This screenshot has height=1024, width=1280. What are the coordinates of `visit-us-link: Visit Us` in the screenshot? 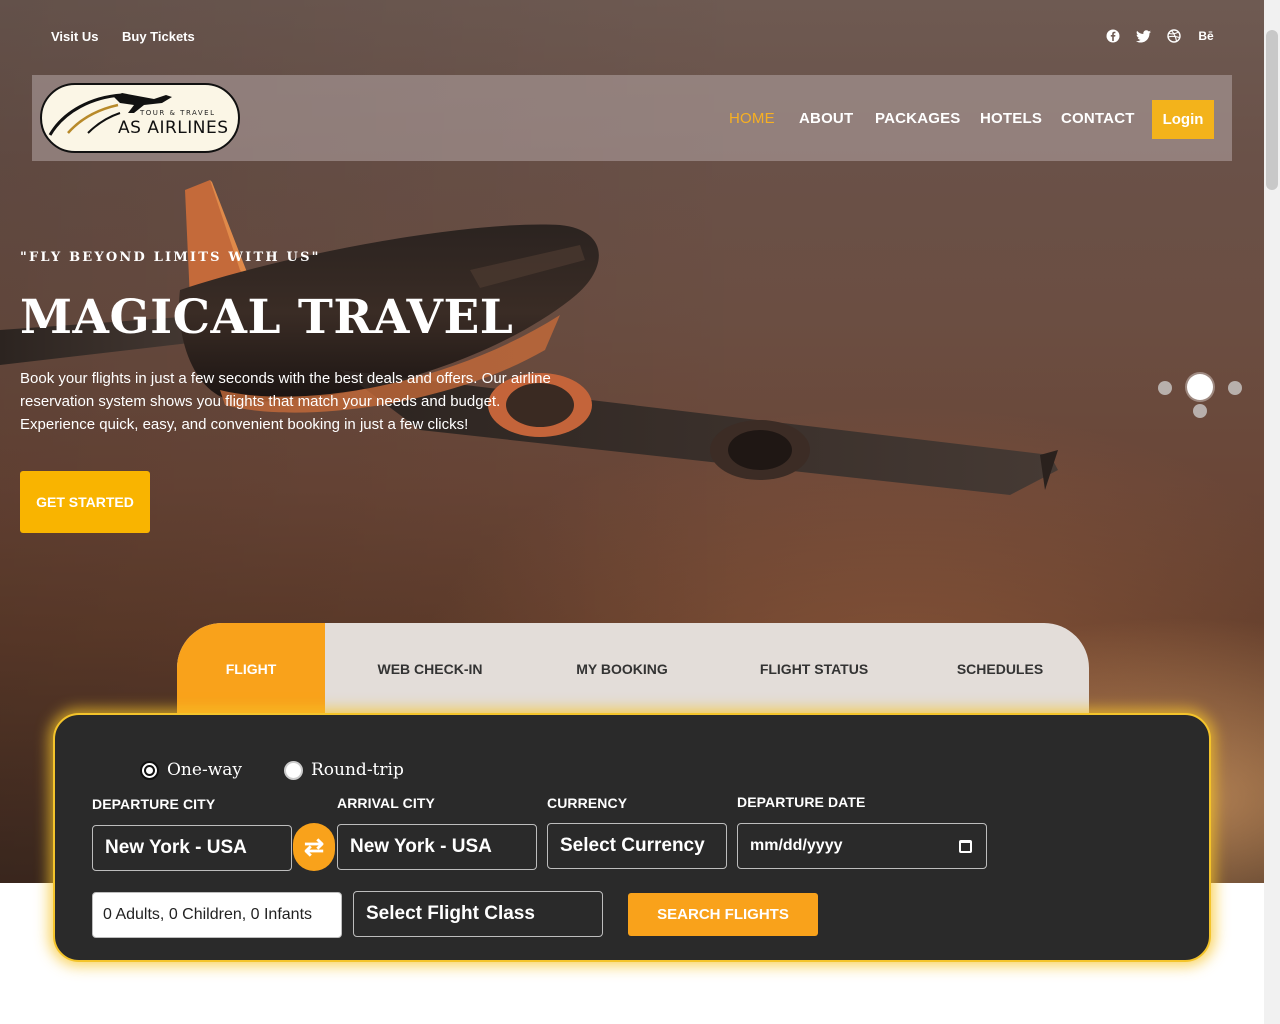 It's located at (74, 36).